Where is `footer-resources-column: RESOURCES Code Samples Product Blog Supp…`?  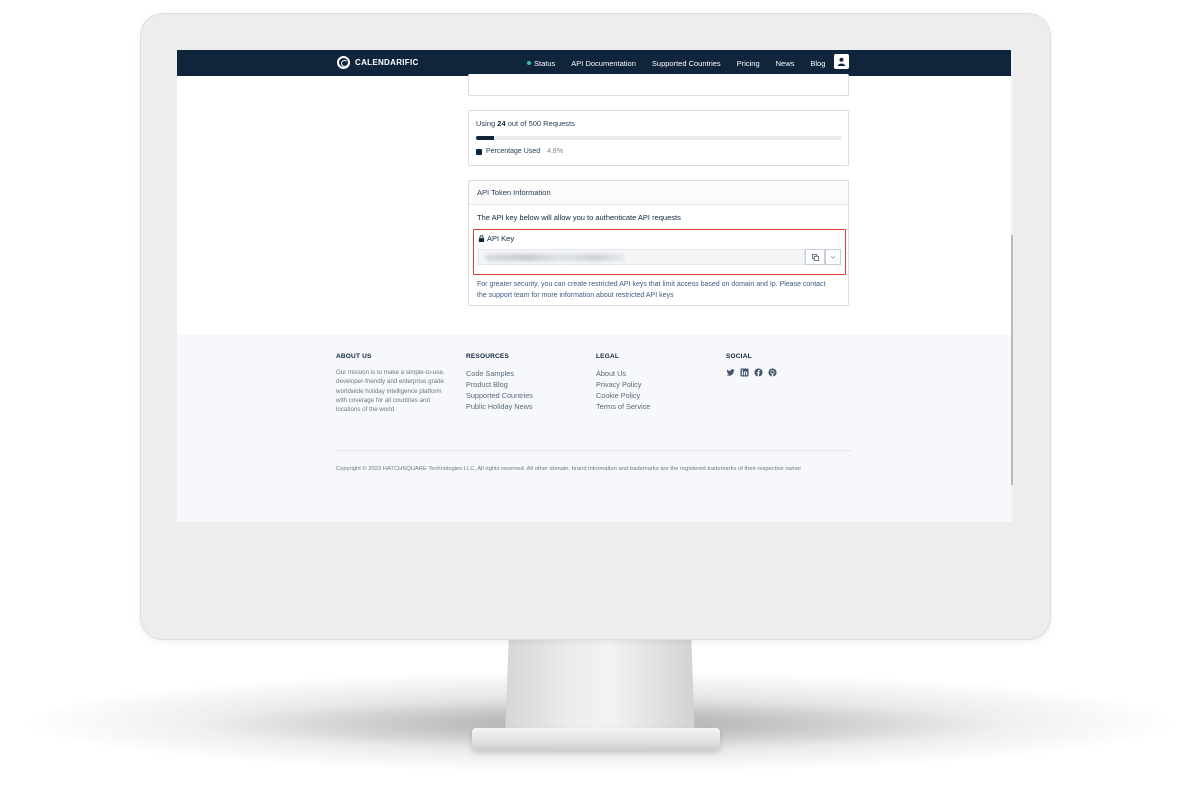
footer-resources-column: RESOURCES Code Samples Product Blog Supp… is located at coordinates (499, 382).